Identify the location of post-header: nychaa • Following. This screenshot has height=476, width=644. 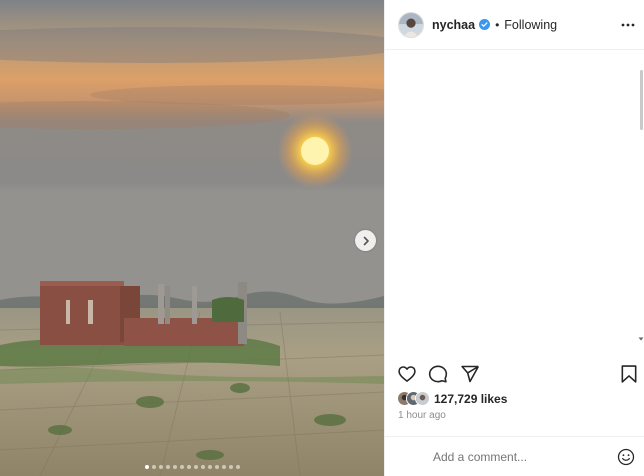
(514, 25).